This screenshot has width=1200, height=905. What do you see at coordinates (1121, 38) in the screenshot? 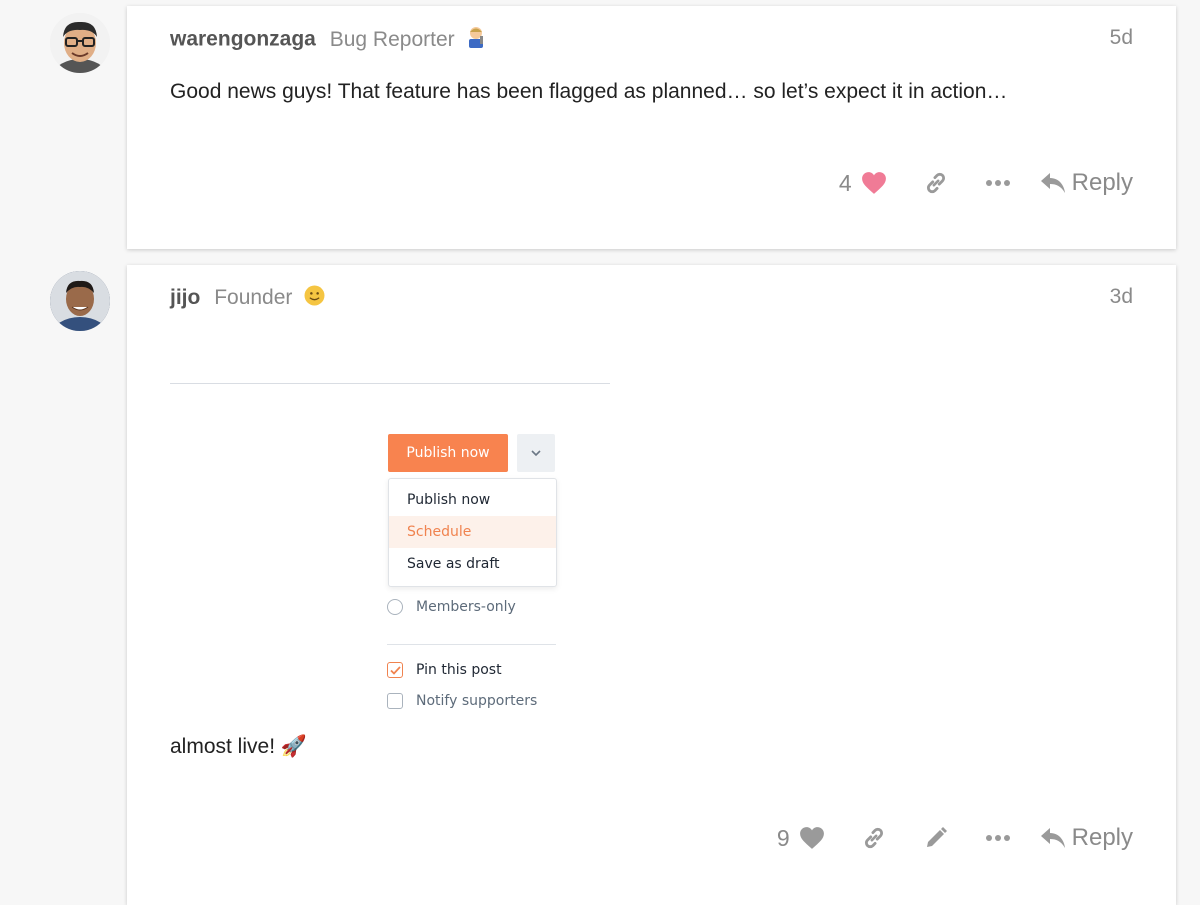
I see `post-date: 5d` at bounding box center [1121, 38].